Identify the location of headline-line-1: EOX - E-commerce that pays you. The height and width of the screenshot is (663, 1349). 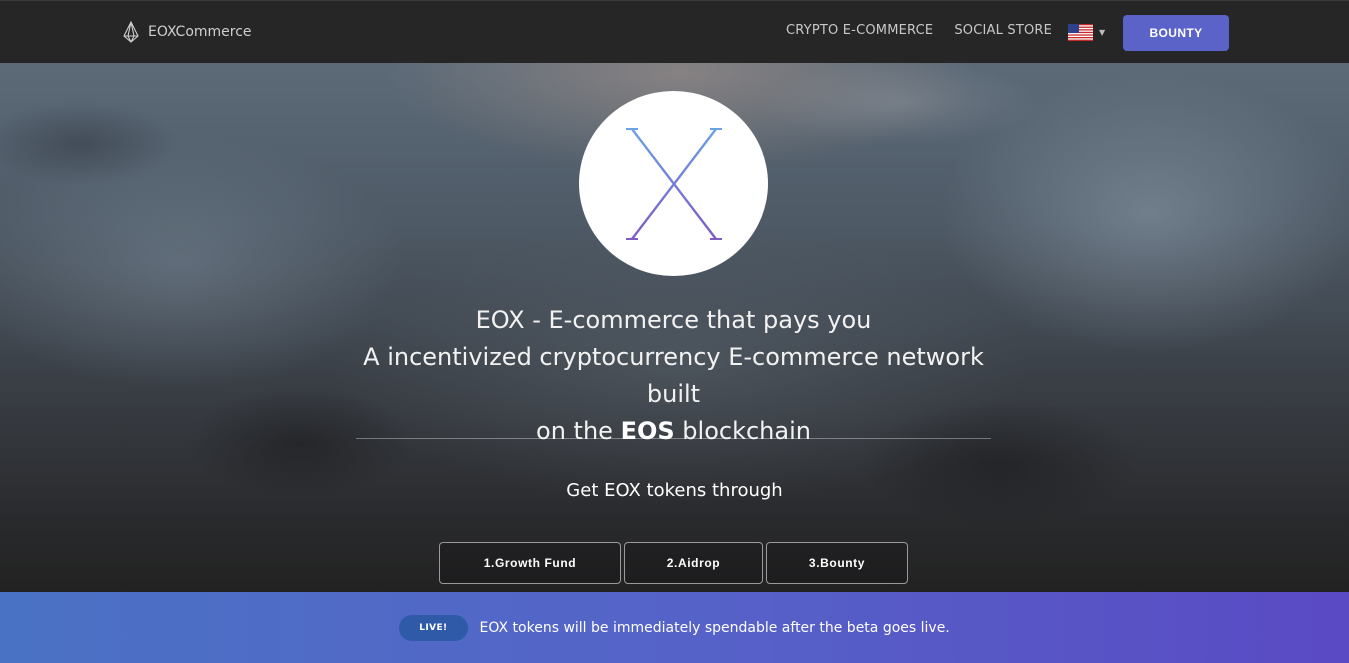
(673, 320).